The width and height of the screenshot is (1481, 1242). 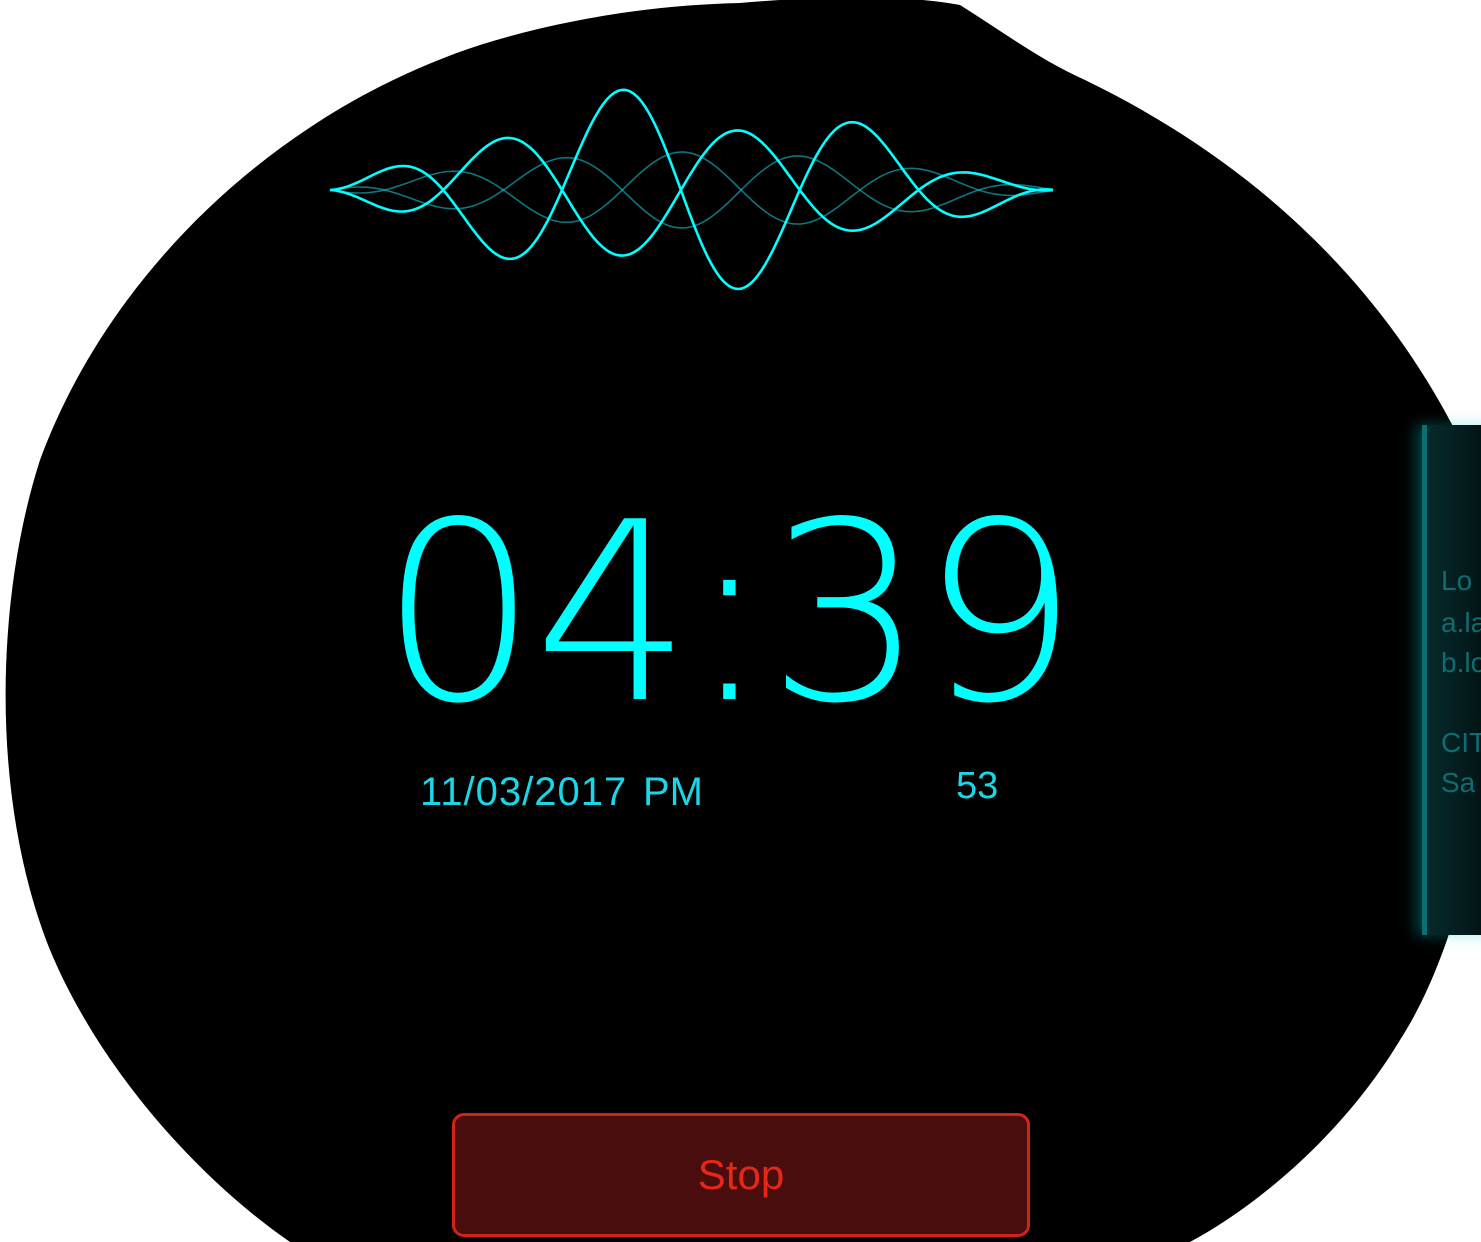 What do you see at coordinates (741, 1175) in the screenshot?
I see `stop-button: Stop` at bounding box center [741, 1175].